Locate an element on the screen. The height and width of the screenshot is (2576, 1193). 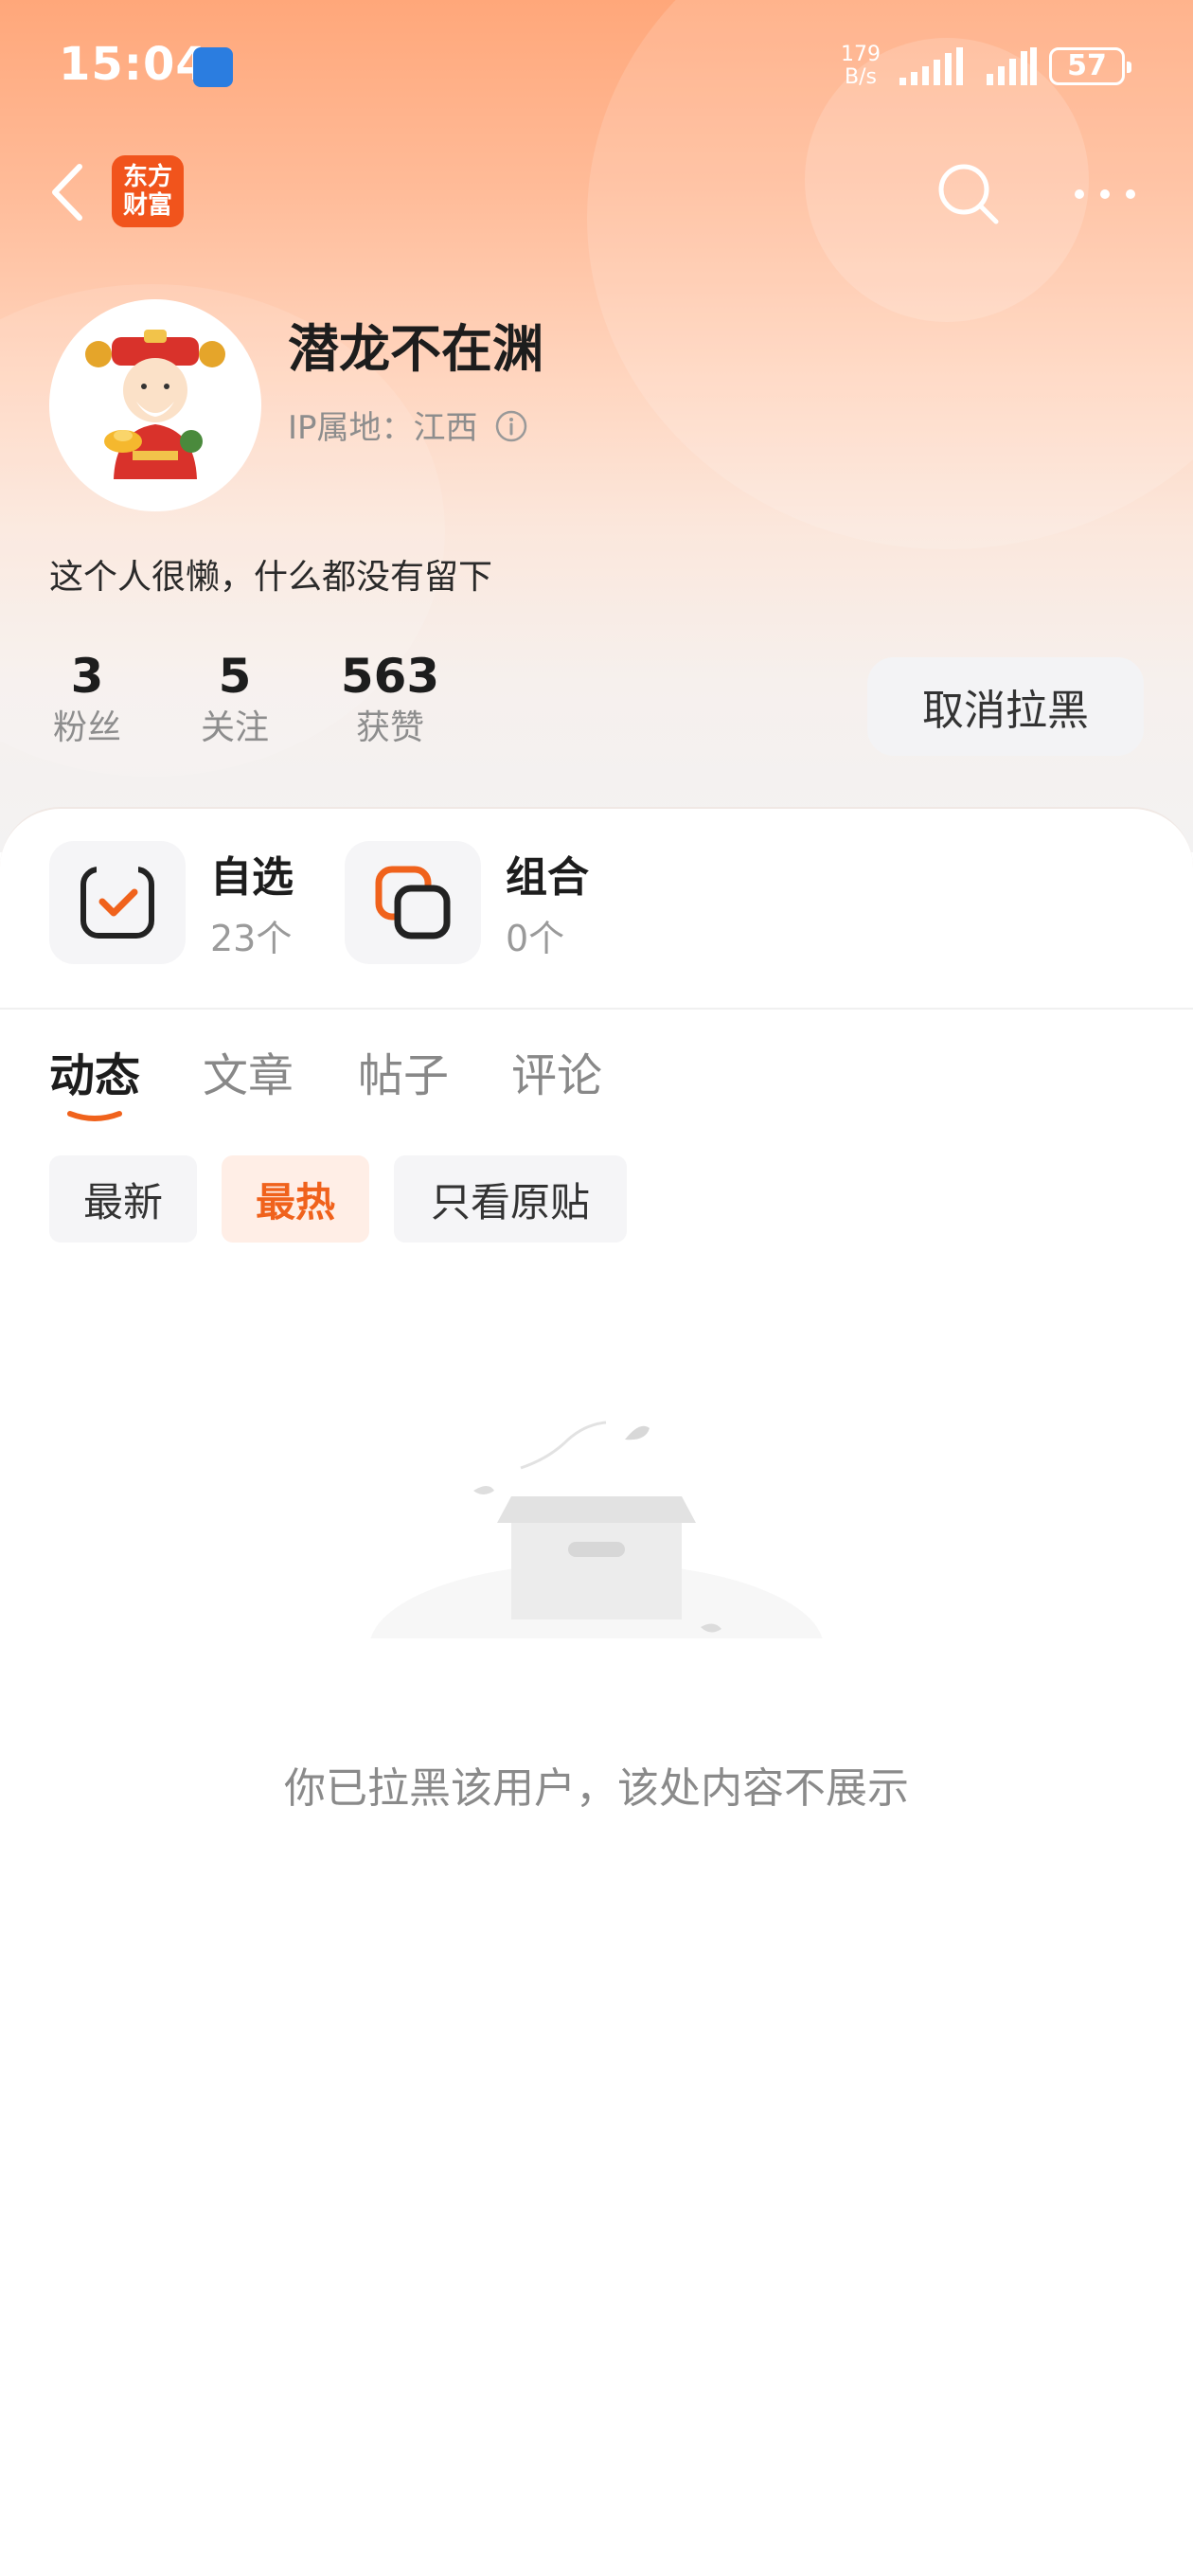
portfolio-icon-container is located at coordinates (413, 902).